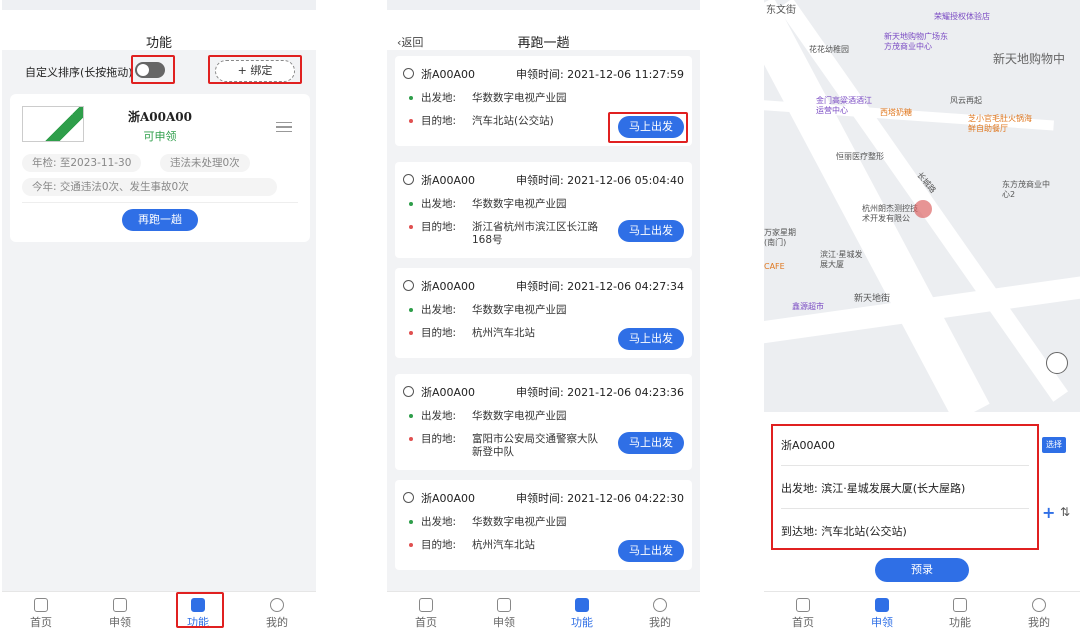  Describe the element at coordinates (905, 532) in the screenshot. I see `to-field: 到达地: 汽车北站(公交站)` at that location.